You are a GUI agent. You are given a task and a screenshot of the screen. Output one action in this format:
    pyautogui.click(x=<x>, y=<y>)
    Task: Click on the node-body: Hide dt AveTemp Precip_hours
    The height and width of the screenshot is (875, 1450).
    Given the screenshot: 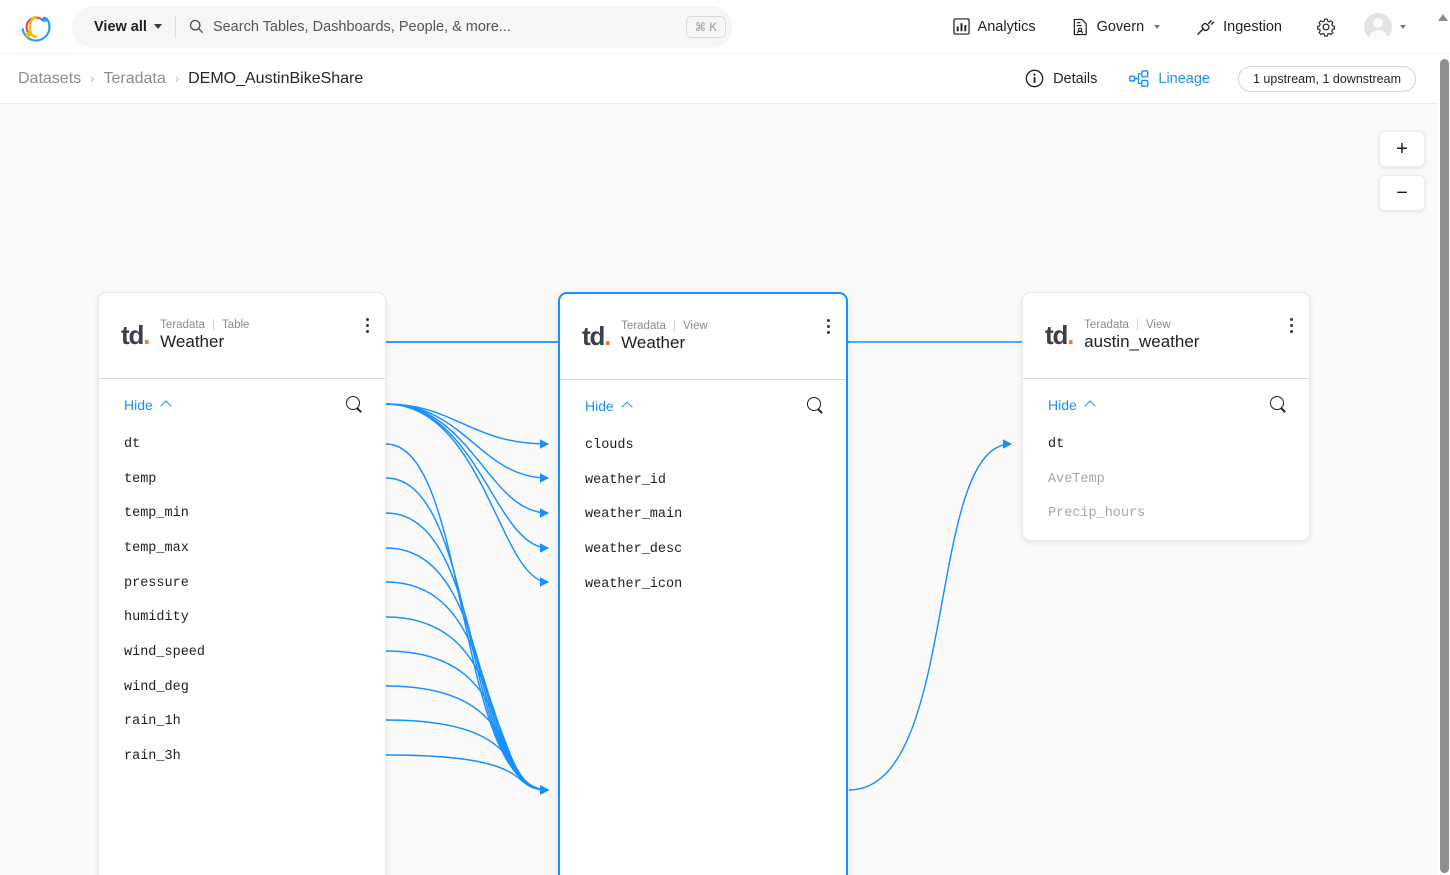 What is the action you would take?
    pyautogui.click(x=1166, y=455)
    